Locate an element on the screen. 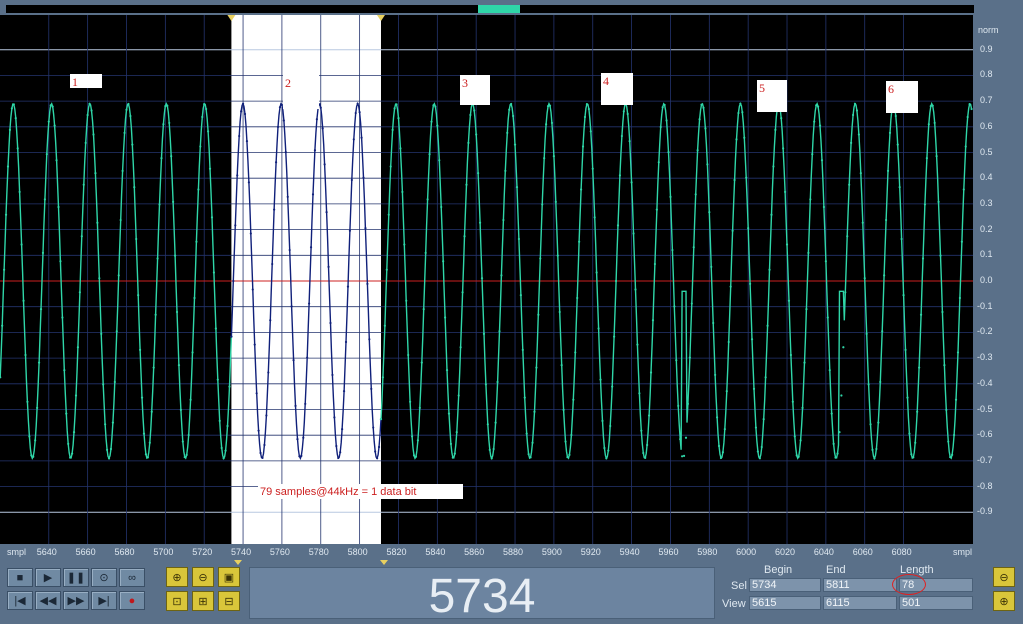 The height and width of the screenshot is (624, 1023). zoom-selection-button: ⊡ is located at coordinates (177, 601).